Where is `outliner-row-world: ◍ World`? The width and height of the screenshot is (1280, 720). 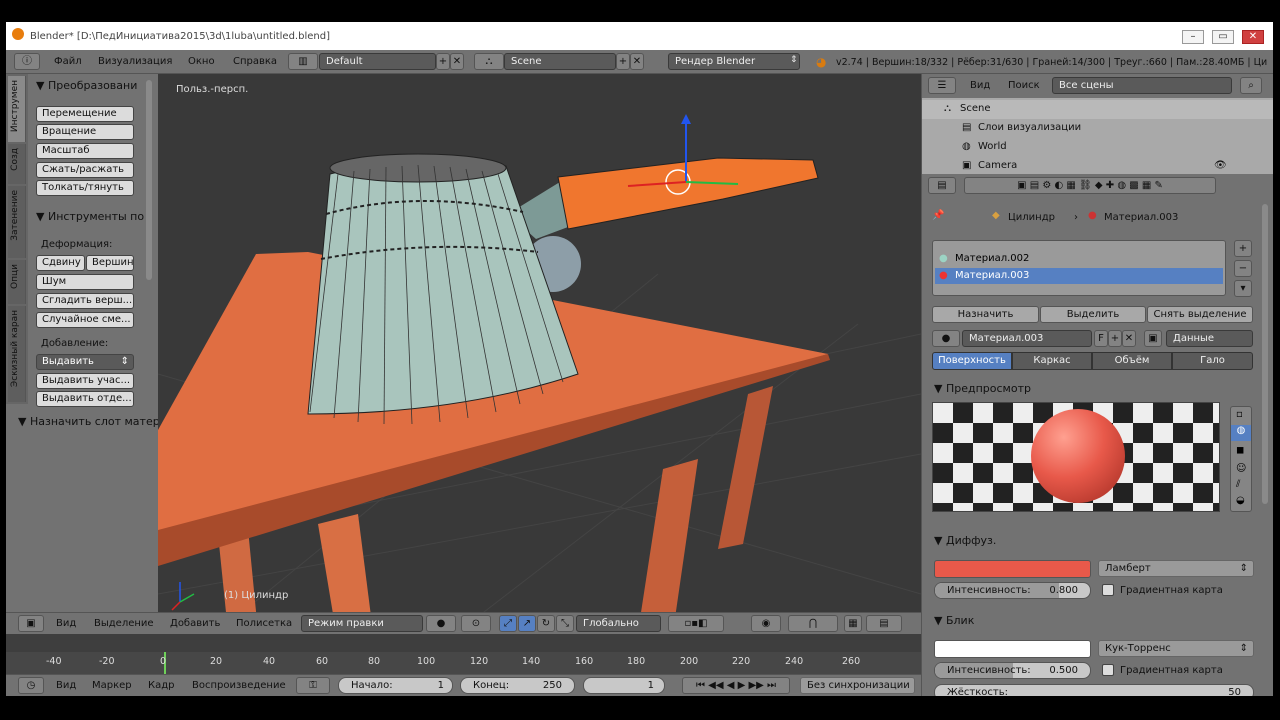
outliner-row-world: ◍ World is located at coordinates (1097, 147).